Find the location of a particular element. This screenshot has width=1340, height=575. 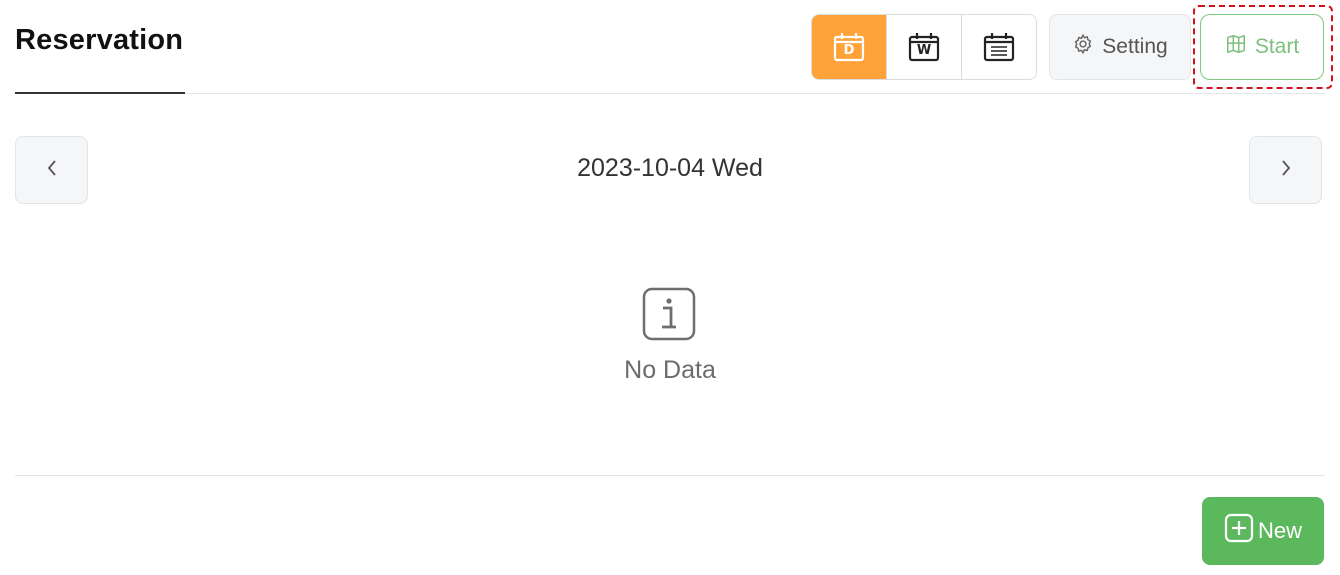

chevron-left-icon is located at coordinates (52, 170).